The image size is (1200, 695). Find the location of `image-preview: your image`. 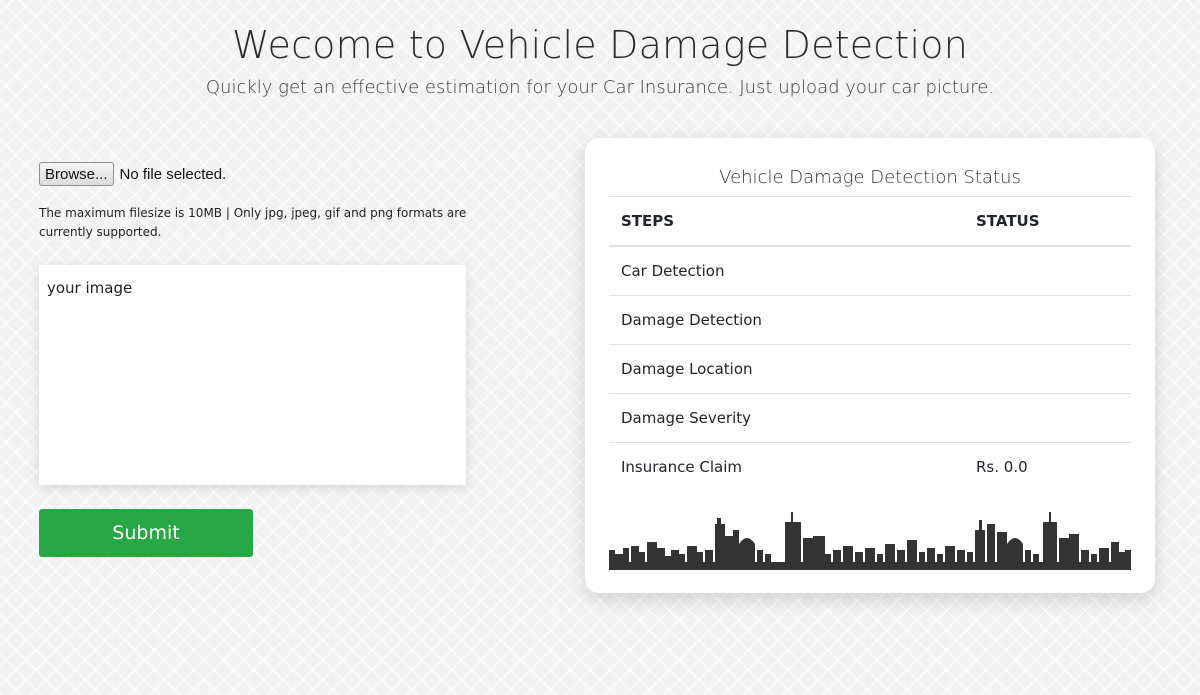

image-preview: your image is located at coordinates (252, 375).